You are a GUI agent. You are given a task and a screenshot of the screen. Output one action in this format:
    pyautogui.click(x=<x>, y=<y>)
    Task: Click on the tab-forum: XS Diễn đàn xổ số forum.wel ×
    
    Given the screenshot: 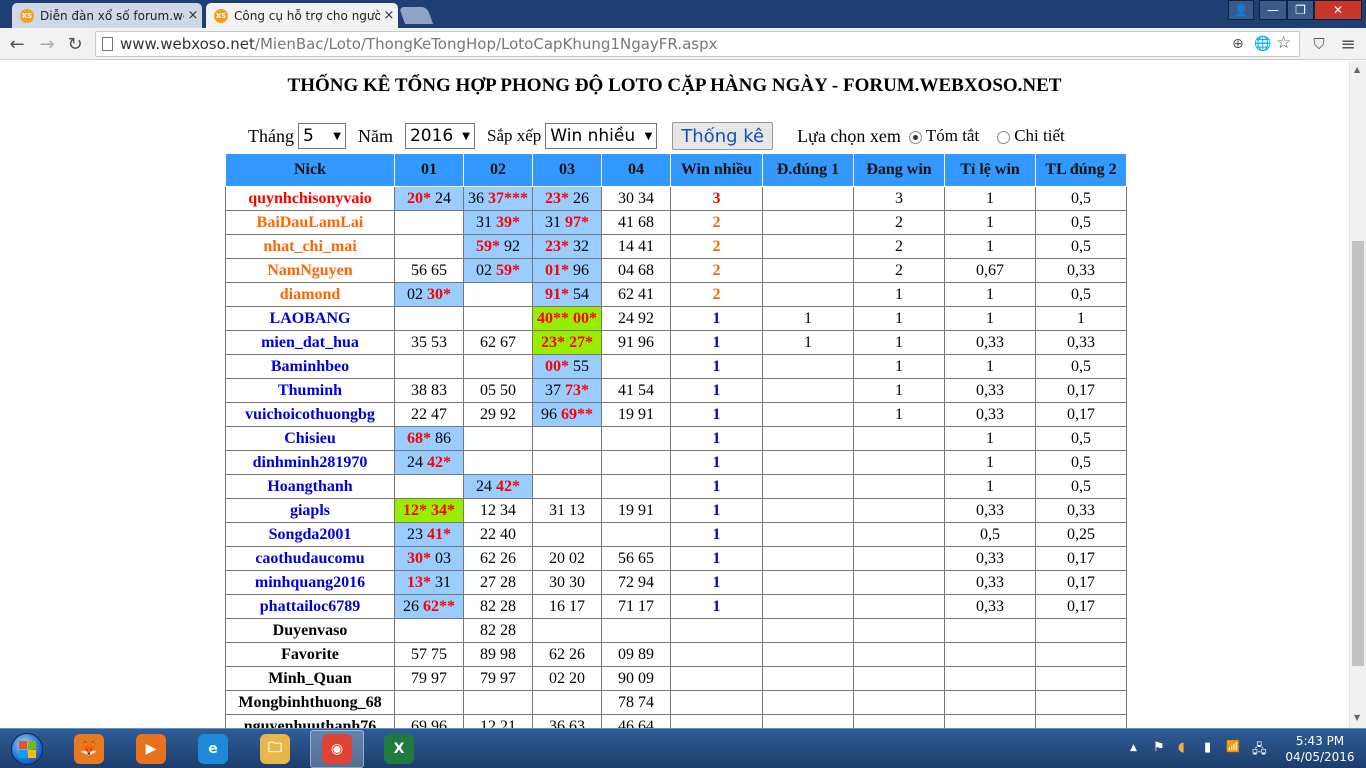 What is the action you would take?
    pyautogui.click(x=107, y=15)
    